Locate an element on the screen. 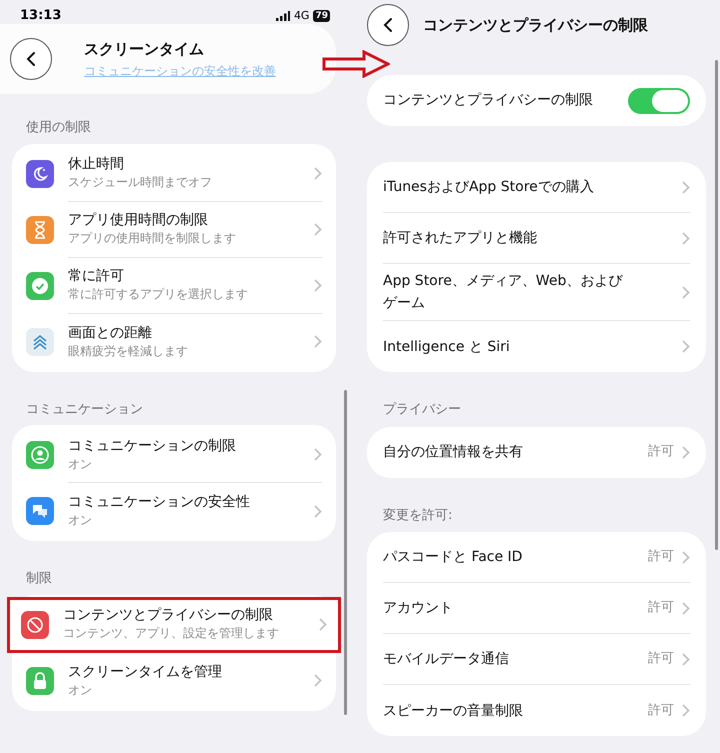  row-label: アカウント is located at coordinates (418, 608).